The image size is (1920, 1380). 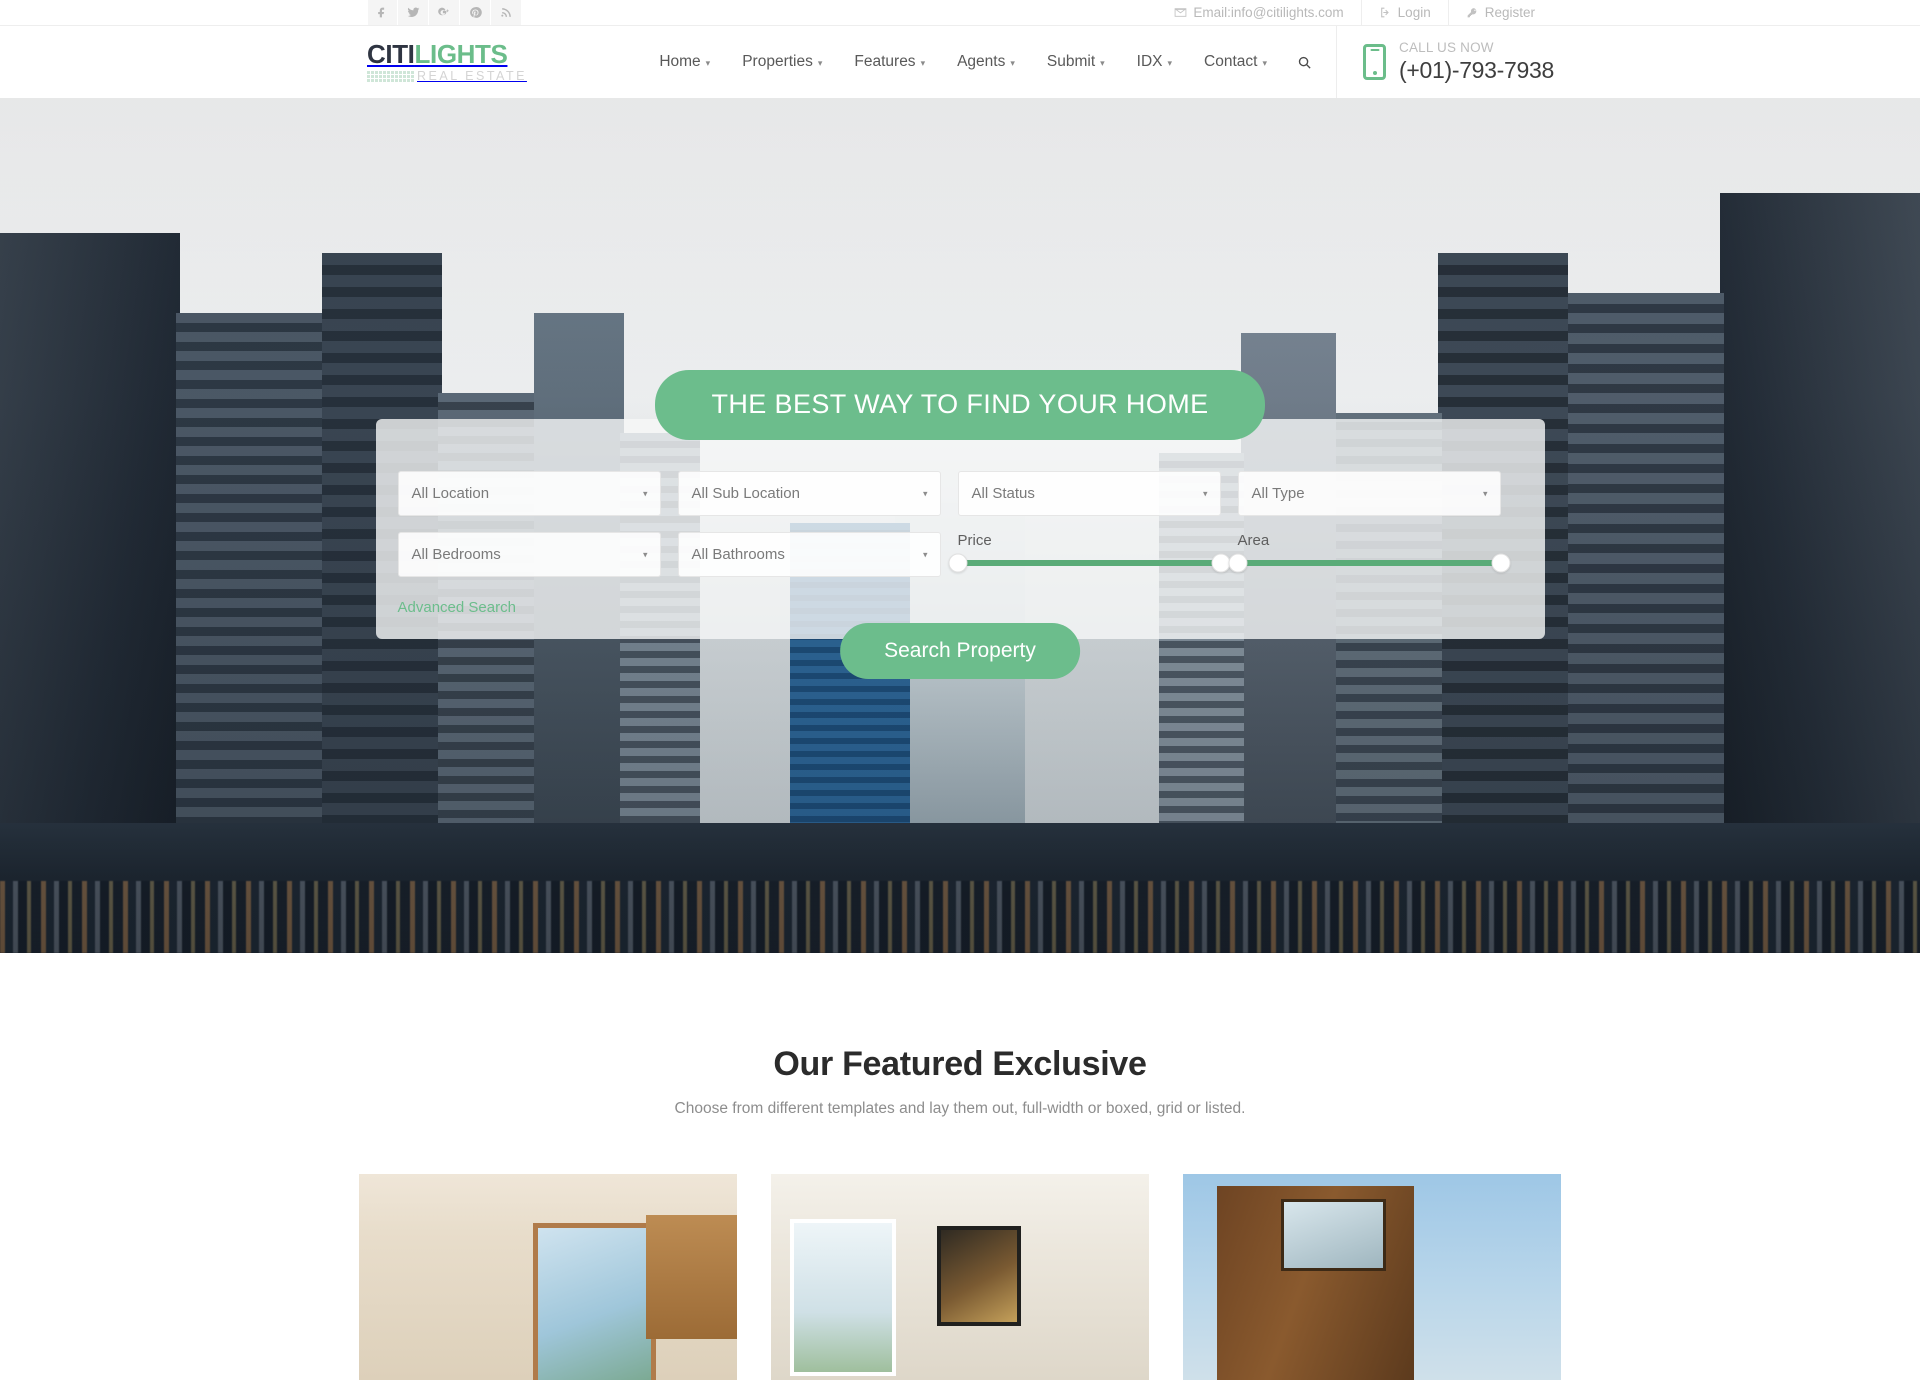 I want to click on mobile-phone-icon, so click(x=1374, y=62).